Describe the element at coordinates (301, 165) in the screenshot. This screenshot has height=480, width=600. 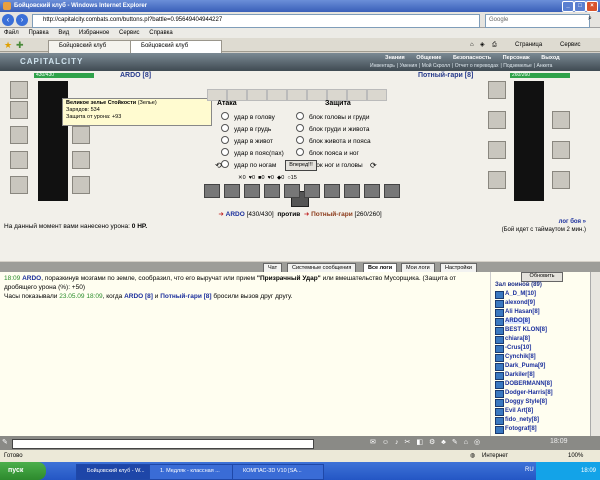
I see `go-button: Вперед!!!` at that location.